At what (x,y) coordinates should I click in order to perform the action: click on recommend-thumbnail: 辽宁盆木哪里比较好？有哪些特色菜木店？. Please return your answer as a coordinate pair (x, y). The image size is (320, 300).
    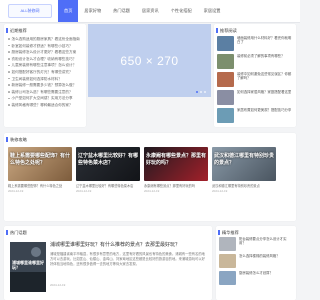
    Looking at the image, I should click on (108, 164).